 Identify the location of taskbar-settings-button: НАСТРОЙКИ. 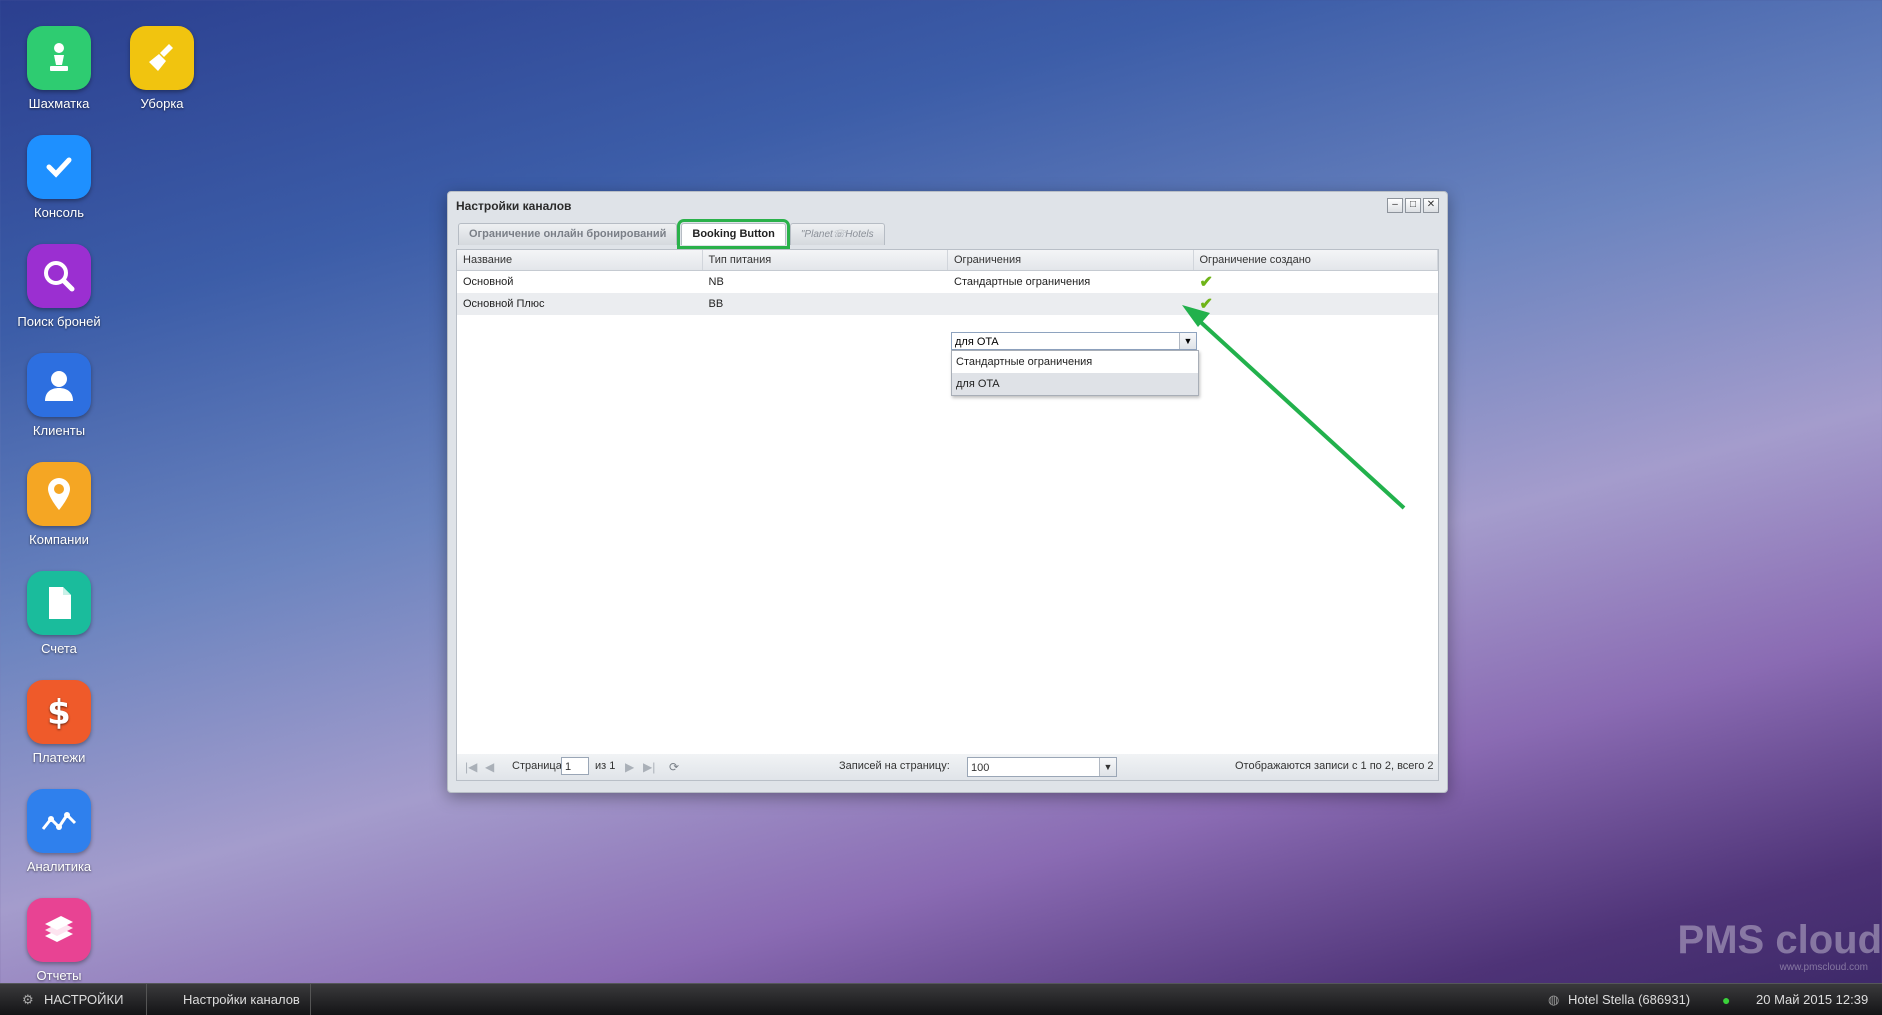
(83, 999).